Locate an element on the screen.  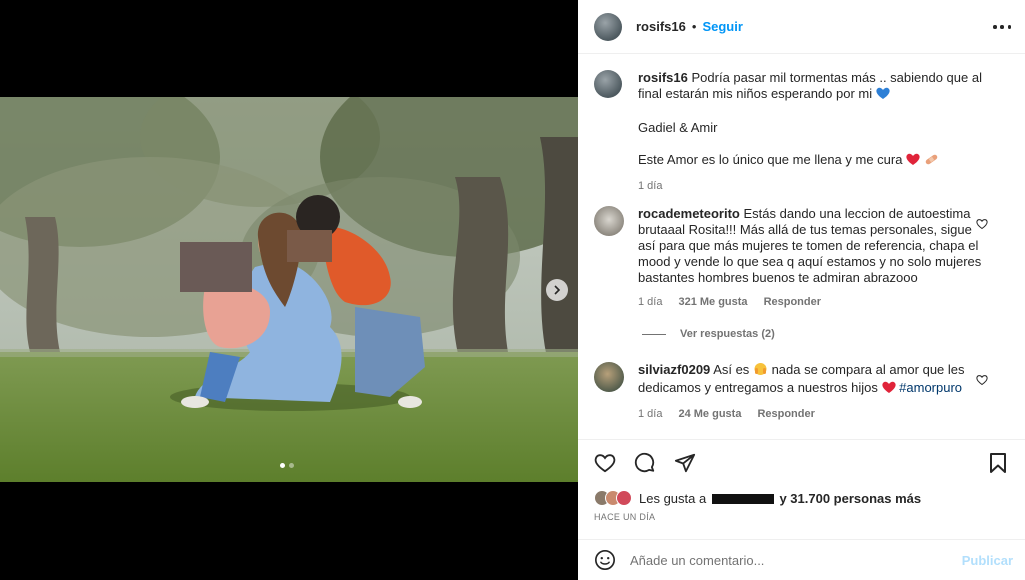
follow-button: Seguir is located at coordinates (722, 26).